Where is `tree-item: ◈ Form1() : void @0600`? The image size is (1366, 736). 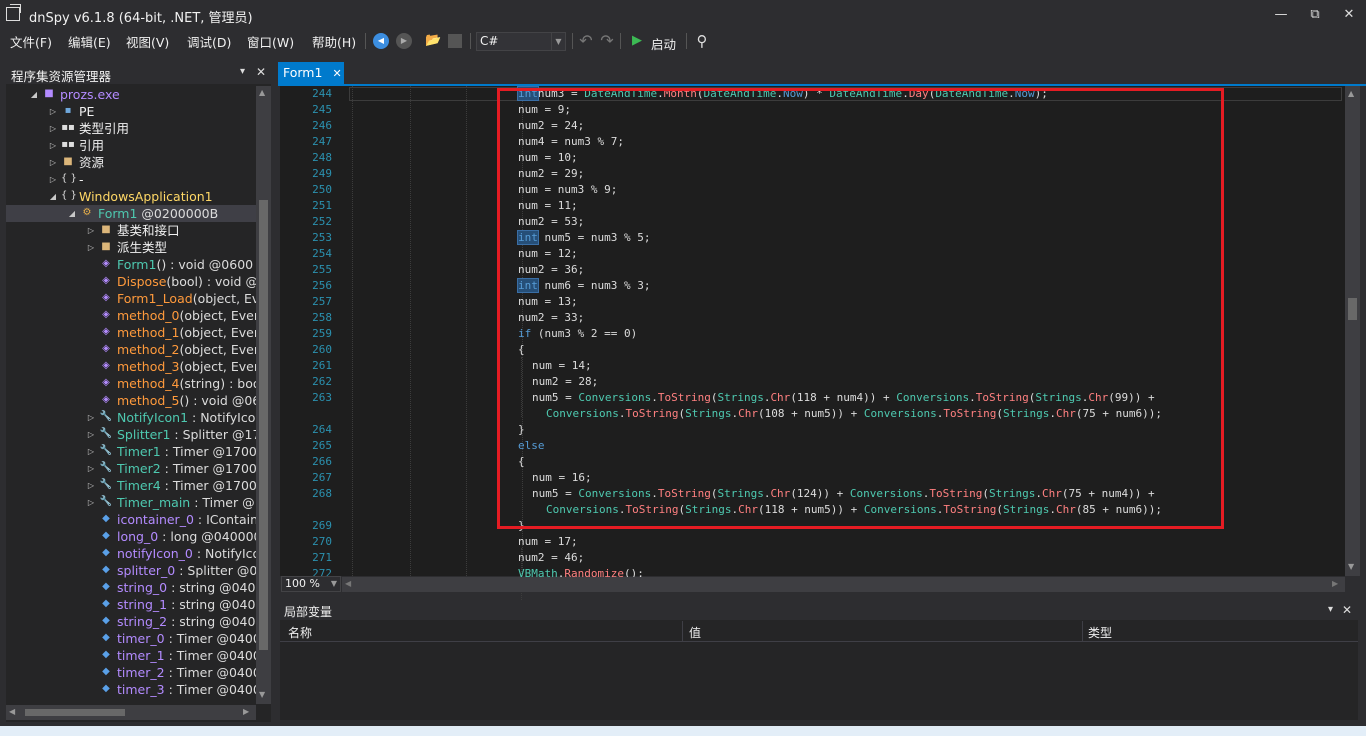 tree-item: ◈ Form1() : void @0600 is located at coordinates (131, 264).